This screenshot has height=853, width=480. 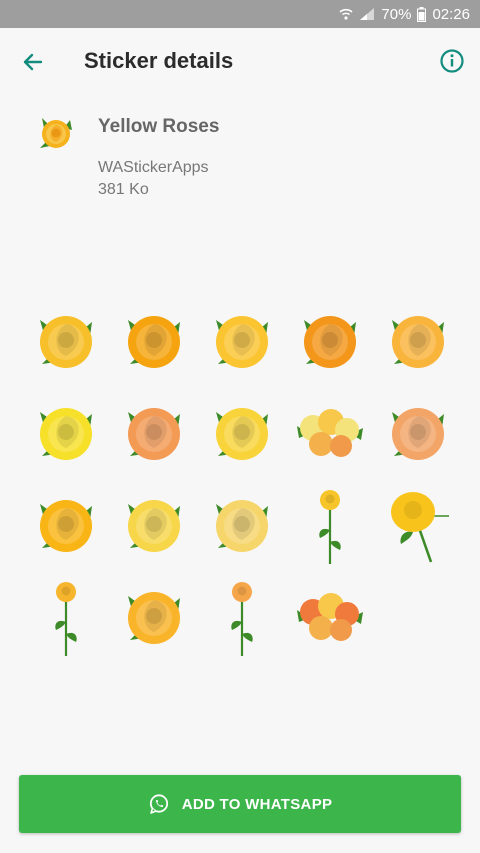 I want to click on app-bar: Sticker details, so click(x=240, y=61).